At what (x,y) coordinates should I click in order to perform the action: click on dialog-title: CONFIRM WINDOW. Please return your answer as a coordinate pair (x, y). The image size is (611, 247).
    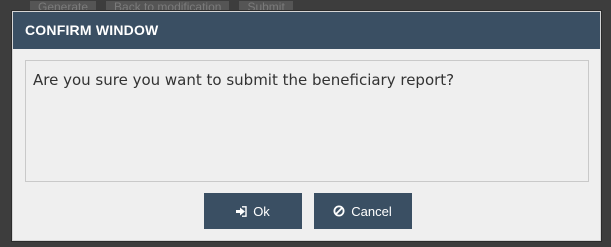
    Looking at the image, I should click on (306, 30).